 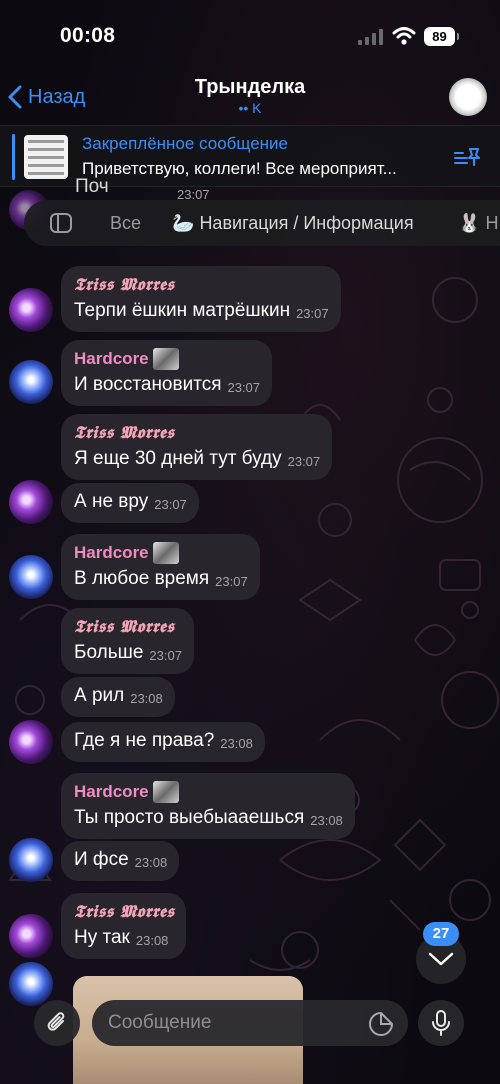 What do you see at coordinates (250, 1023) in the screenshot?
I see `message-input` at bounding box center [250, 1023].